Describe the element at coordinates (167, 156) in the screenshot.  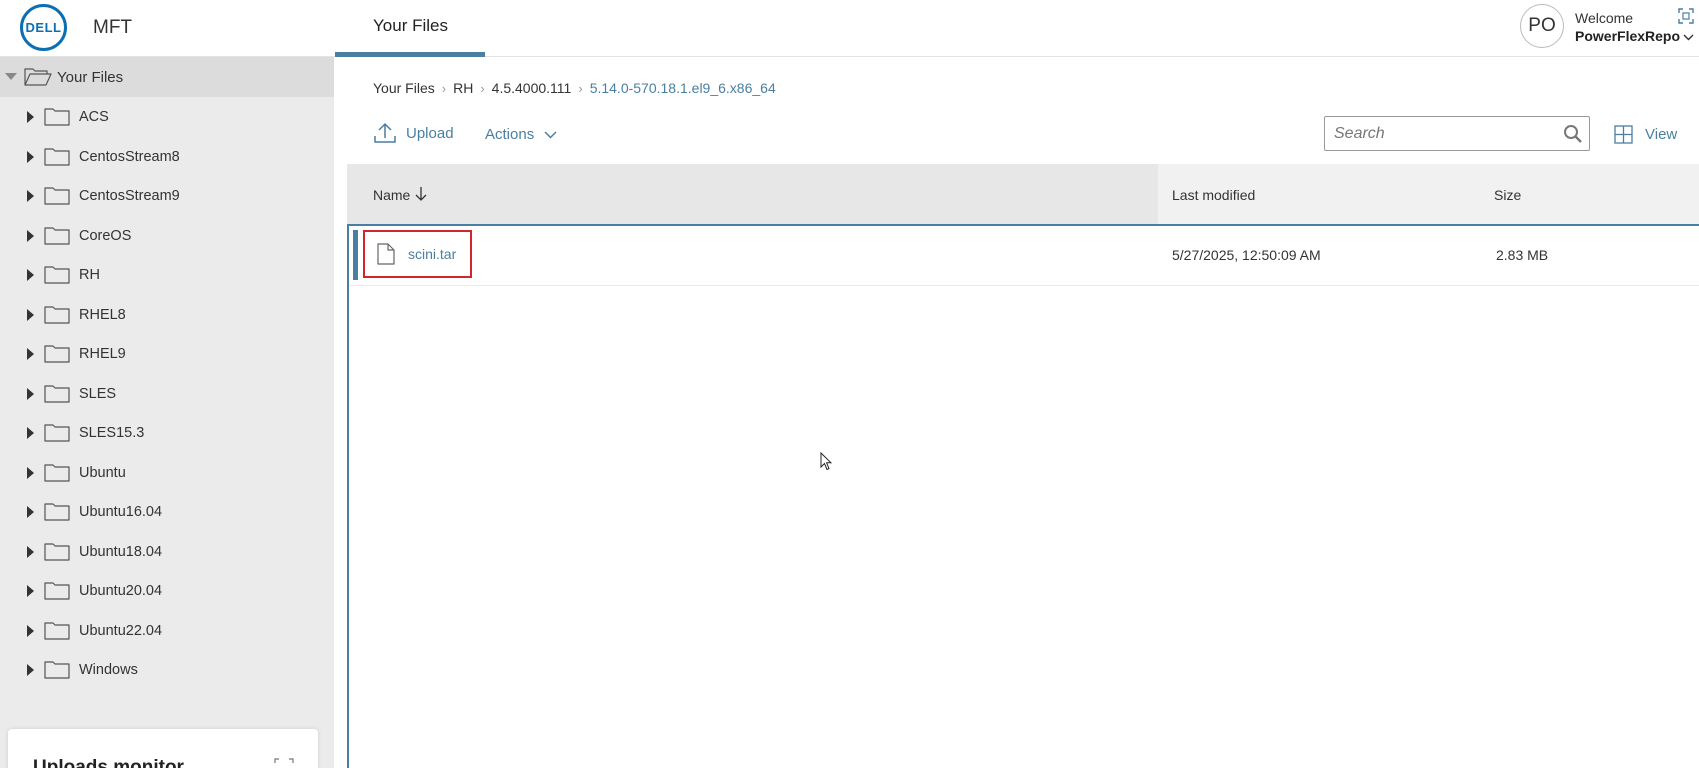
I see `sidebar-item-centosstream8: CentosStream8` at that location.